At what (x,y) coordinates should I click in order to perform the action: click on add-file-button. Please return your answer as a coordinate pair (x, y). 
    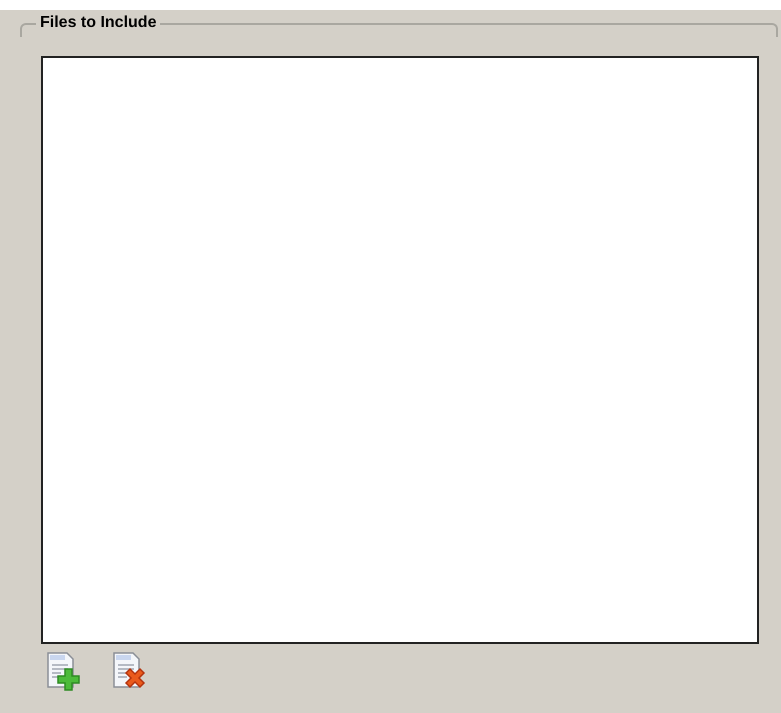
    Looking at the image, I should click on (64, 671).